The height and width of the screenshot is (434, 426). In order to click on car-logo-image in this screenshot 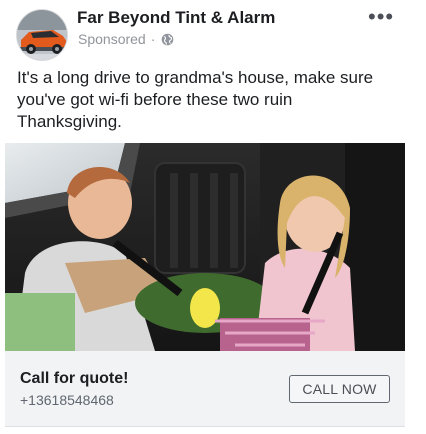, I will do `click(42, 35)`.